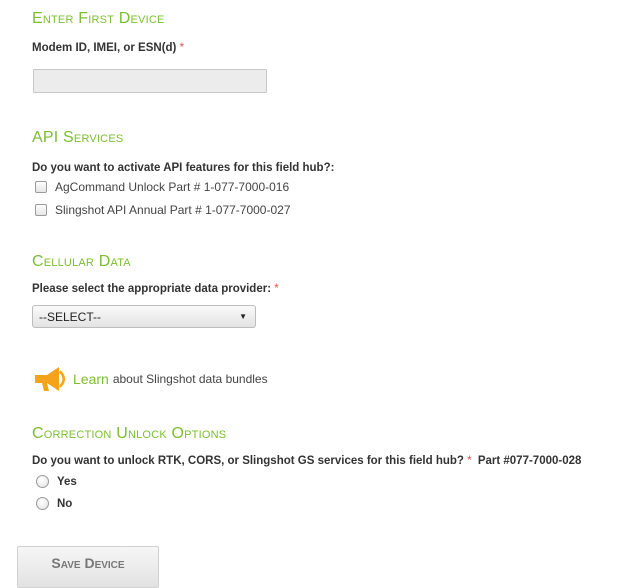 The width and height of the screenshot is (633, 588). Describe the element at coordinates (88, 567) in the screenshot. I see `save-device-button: Save Device` at that location.